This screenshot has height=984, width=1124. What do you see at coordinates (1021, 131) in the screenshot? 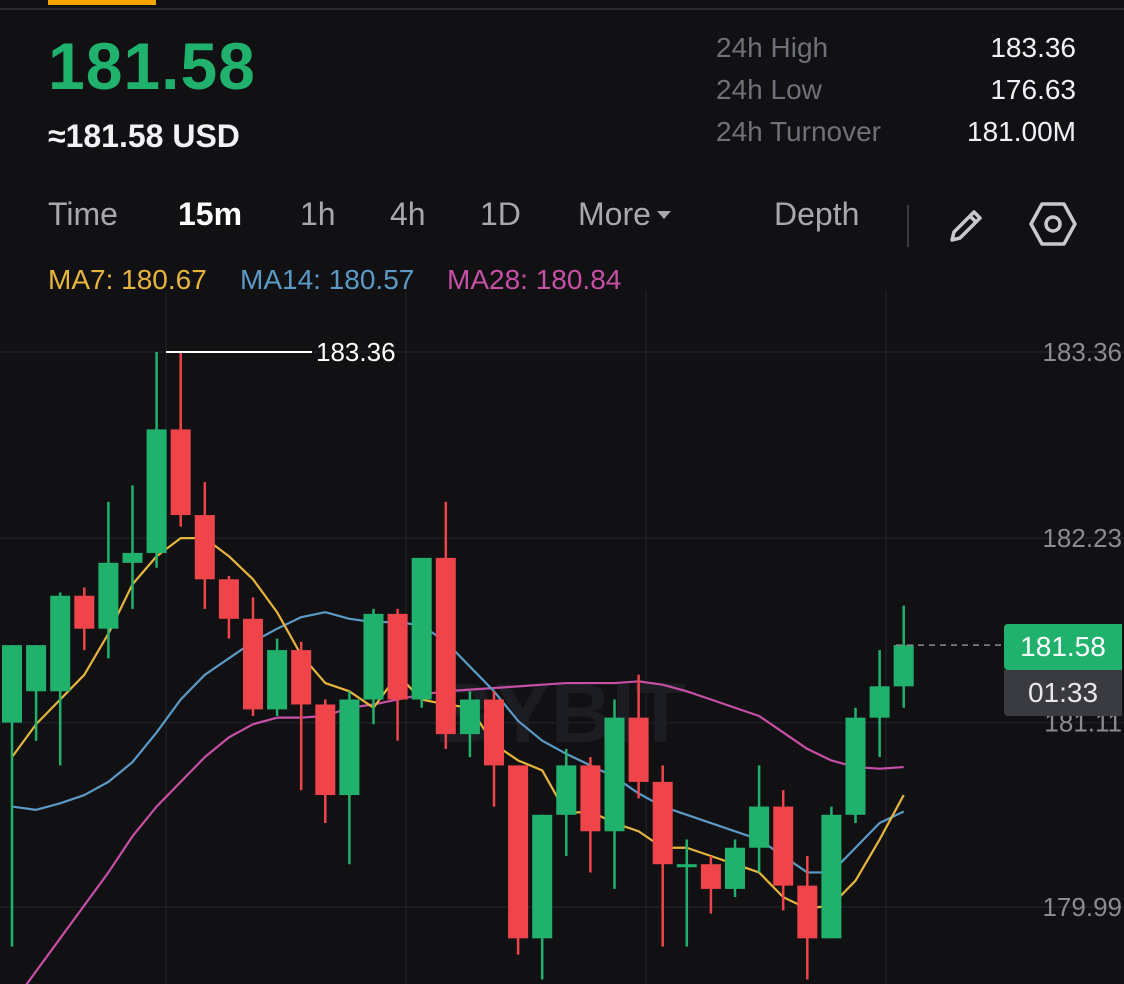
I see `stat-24h-turnover-value: 181.00M` at bounding box center [1021, 131].